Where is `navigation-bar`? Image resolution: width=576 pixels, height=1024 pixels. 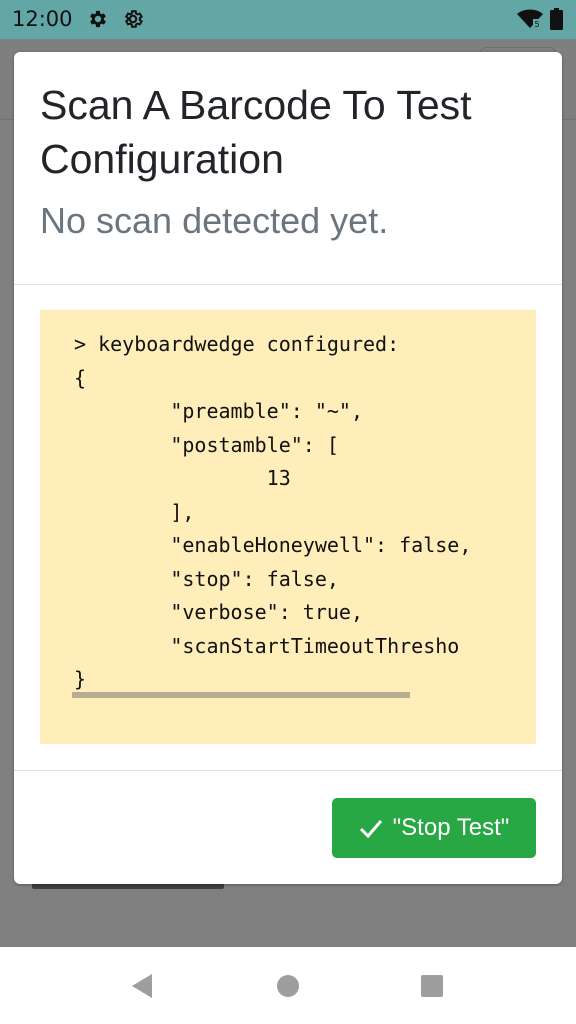 navigation-bar is located at coordinates (288, 985).